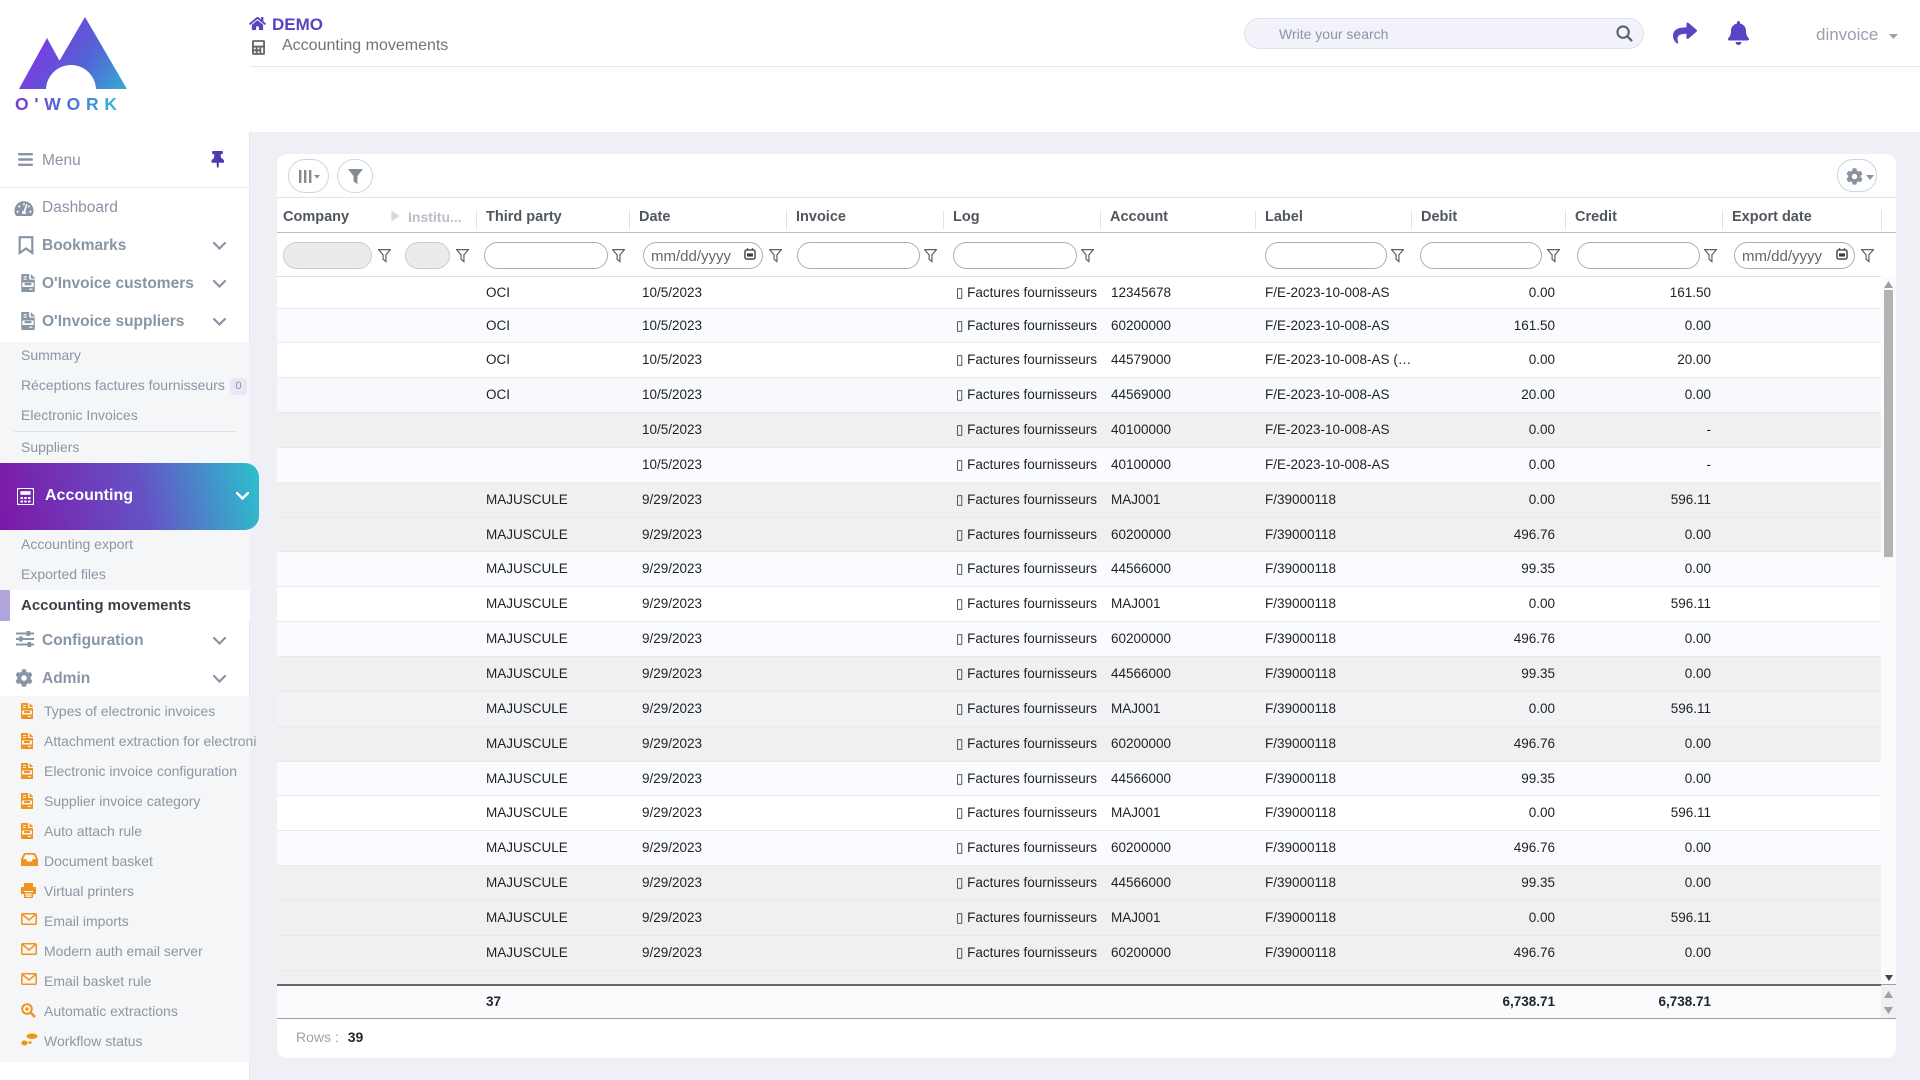  Describe the element at coordinates (69, 103) in the screenshot. I see `svg-text: O'WORK` at that location.